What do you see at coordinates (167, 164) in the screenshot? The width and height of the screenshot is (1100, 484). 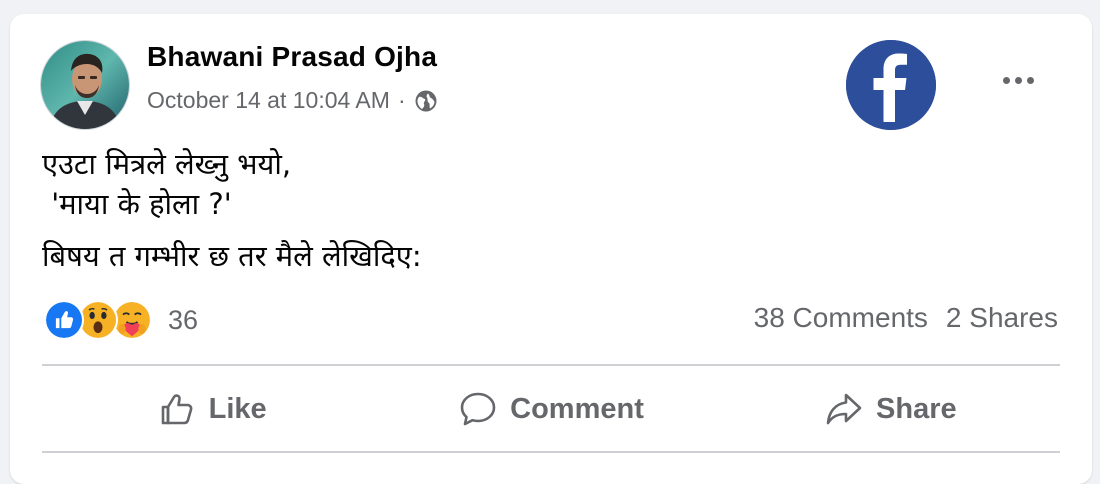 I see `post-text-line: एउटा मित्रले लेख्नु भयो,` at bounding box center [167, 164].